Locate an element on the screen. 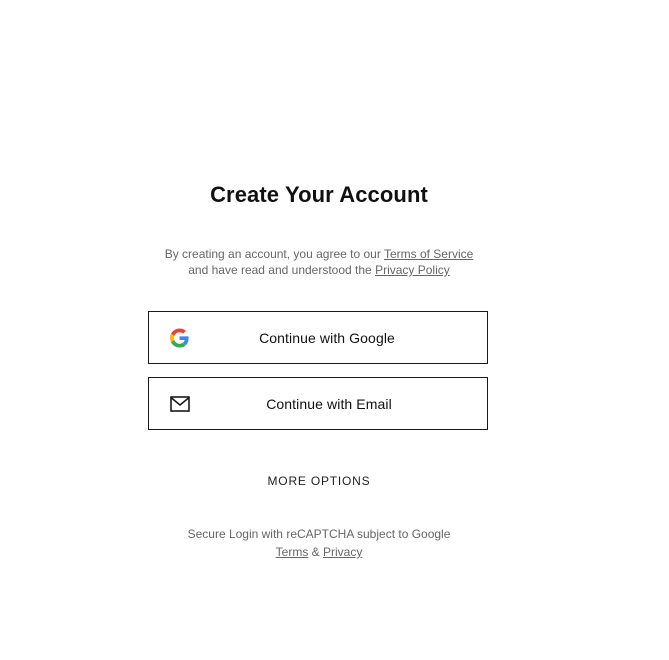  recaptcha-privacy-link: Privacy is located at coordinates (342, 552).